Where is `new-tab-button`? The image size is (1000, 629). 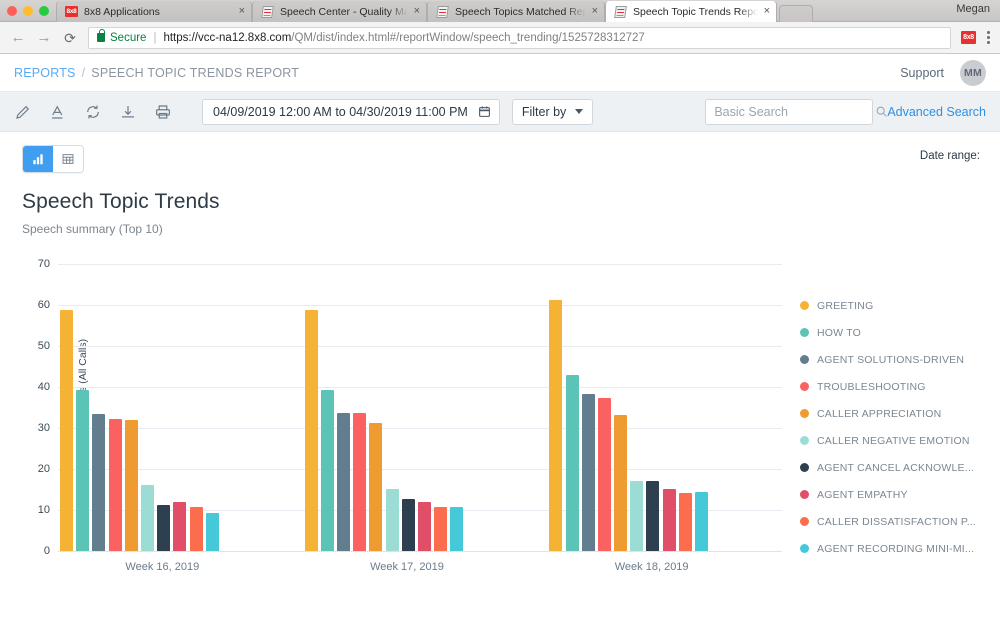
new-tab-button is located at coordinates (796, 13).